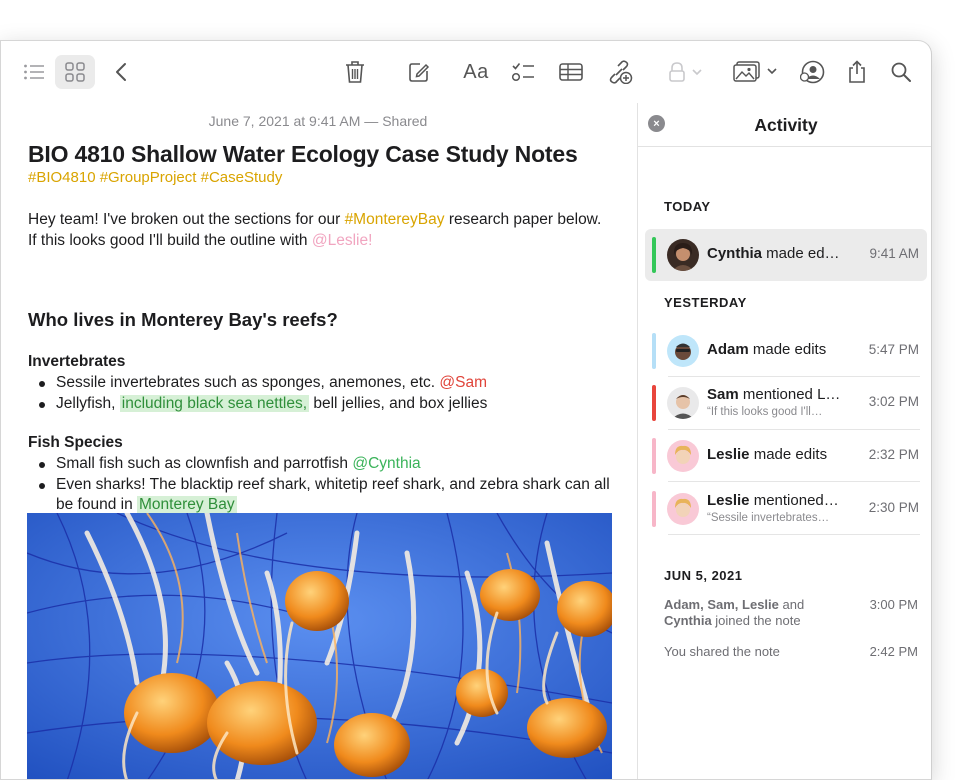 The height and width of the screenshot is (780, 972). I want to click on table-icon, so click(571, 72).